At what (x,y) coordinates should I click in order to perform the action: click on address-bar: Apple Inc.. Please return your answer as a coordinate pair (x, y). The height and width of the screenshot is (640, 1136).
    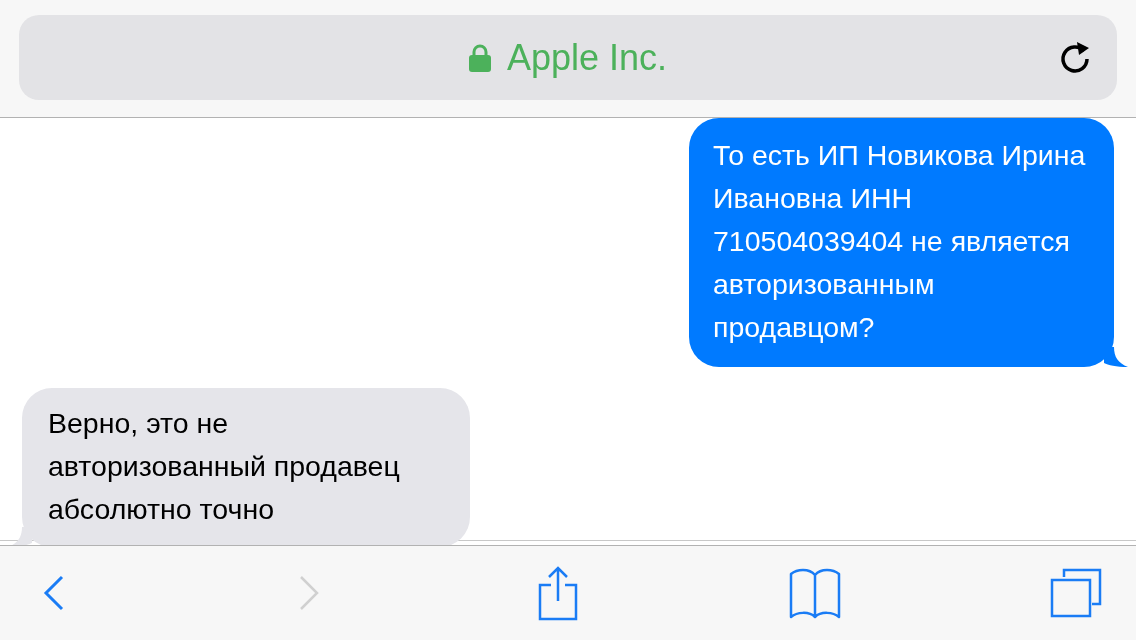
    Looking at the image, I should click on (568, 57).